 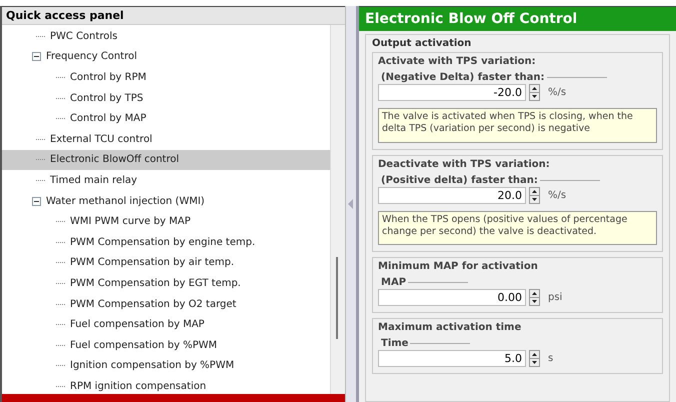 What do you see at coordinates (422, 43) in the screenshot?
I see `group-title: Output activation` at bounding box center [422, 43].